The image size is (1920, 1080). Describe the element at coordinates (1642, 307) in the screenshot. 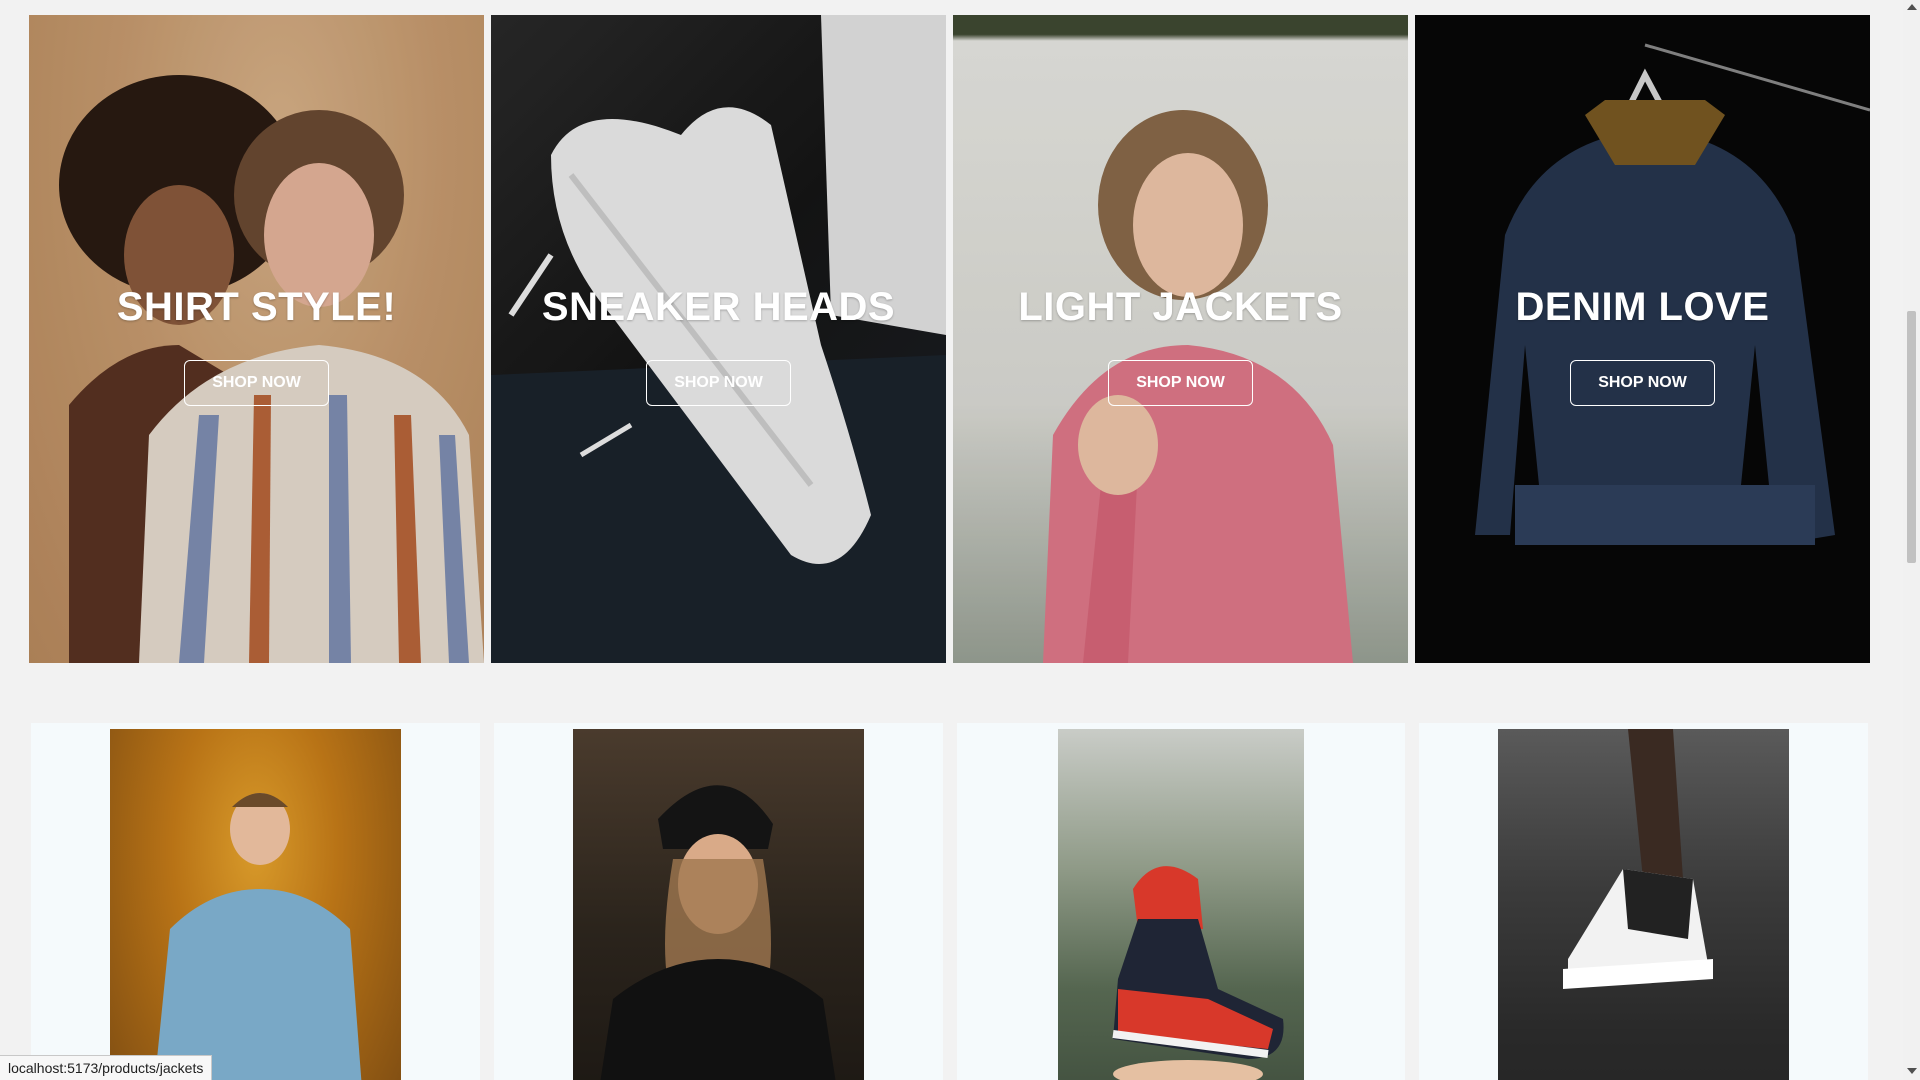

I see `category-title: DENIM LOVE` at that location.